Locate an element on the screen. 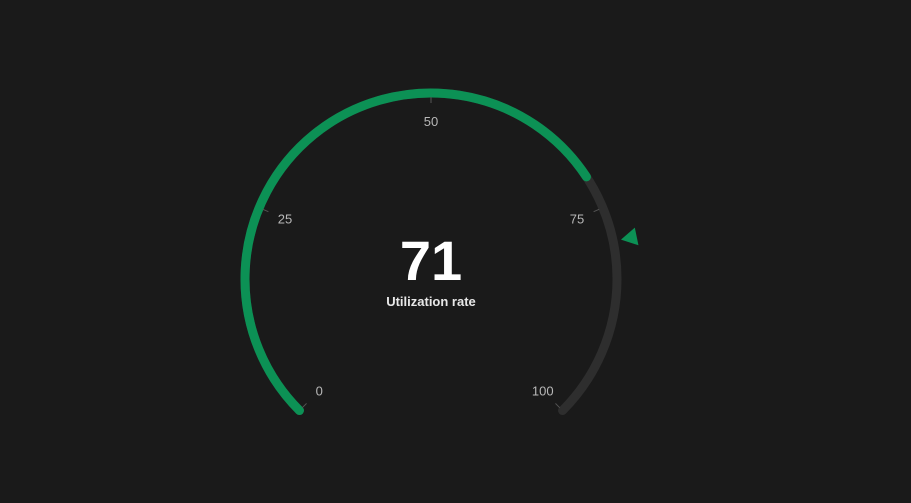 The width and height of the screenshot is (911, 503). tick-label: 0 is located at coordinates (319, 391).